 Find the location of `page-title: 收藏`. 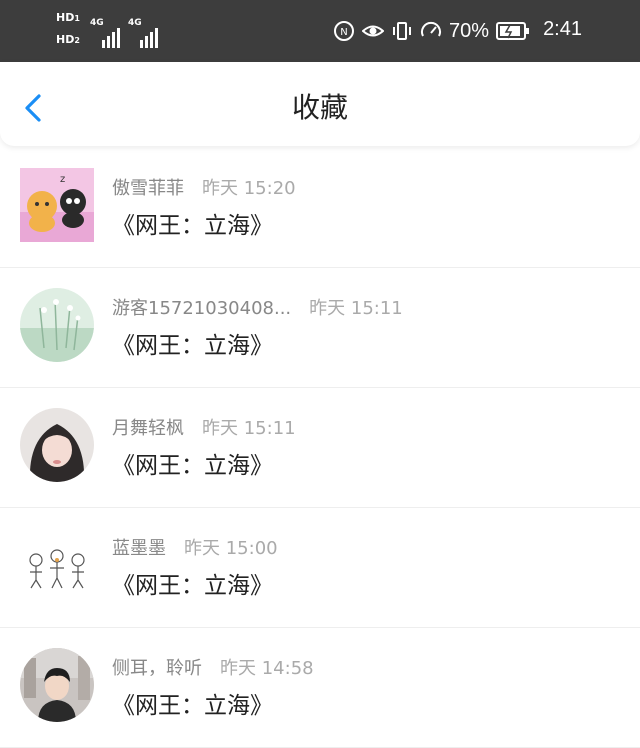

page-title: 收藏 is located at coordinates (319, 107).